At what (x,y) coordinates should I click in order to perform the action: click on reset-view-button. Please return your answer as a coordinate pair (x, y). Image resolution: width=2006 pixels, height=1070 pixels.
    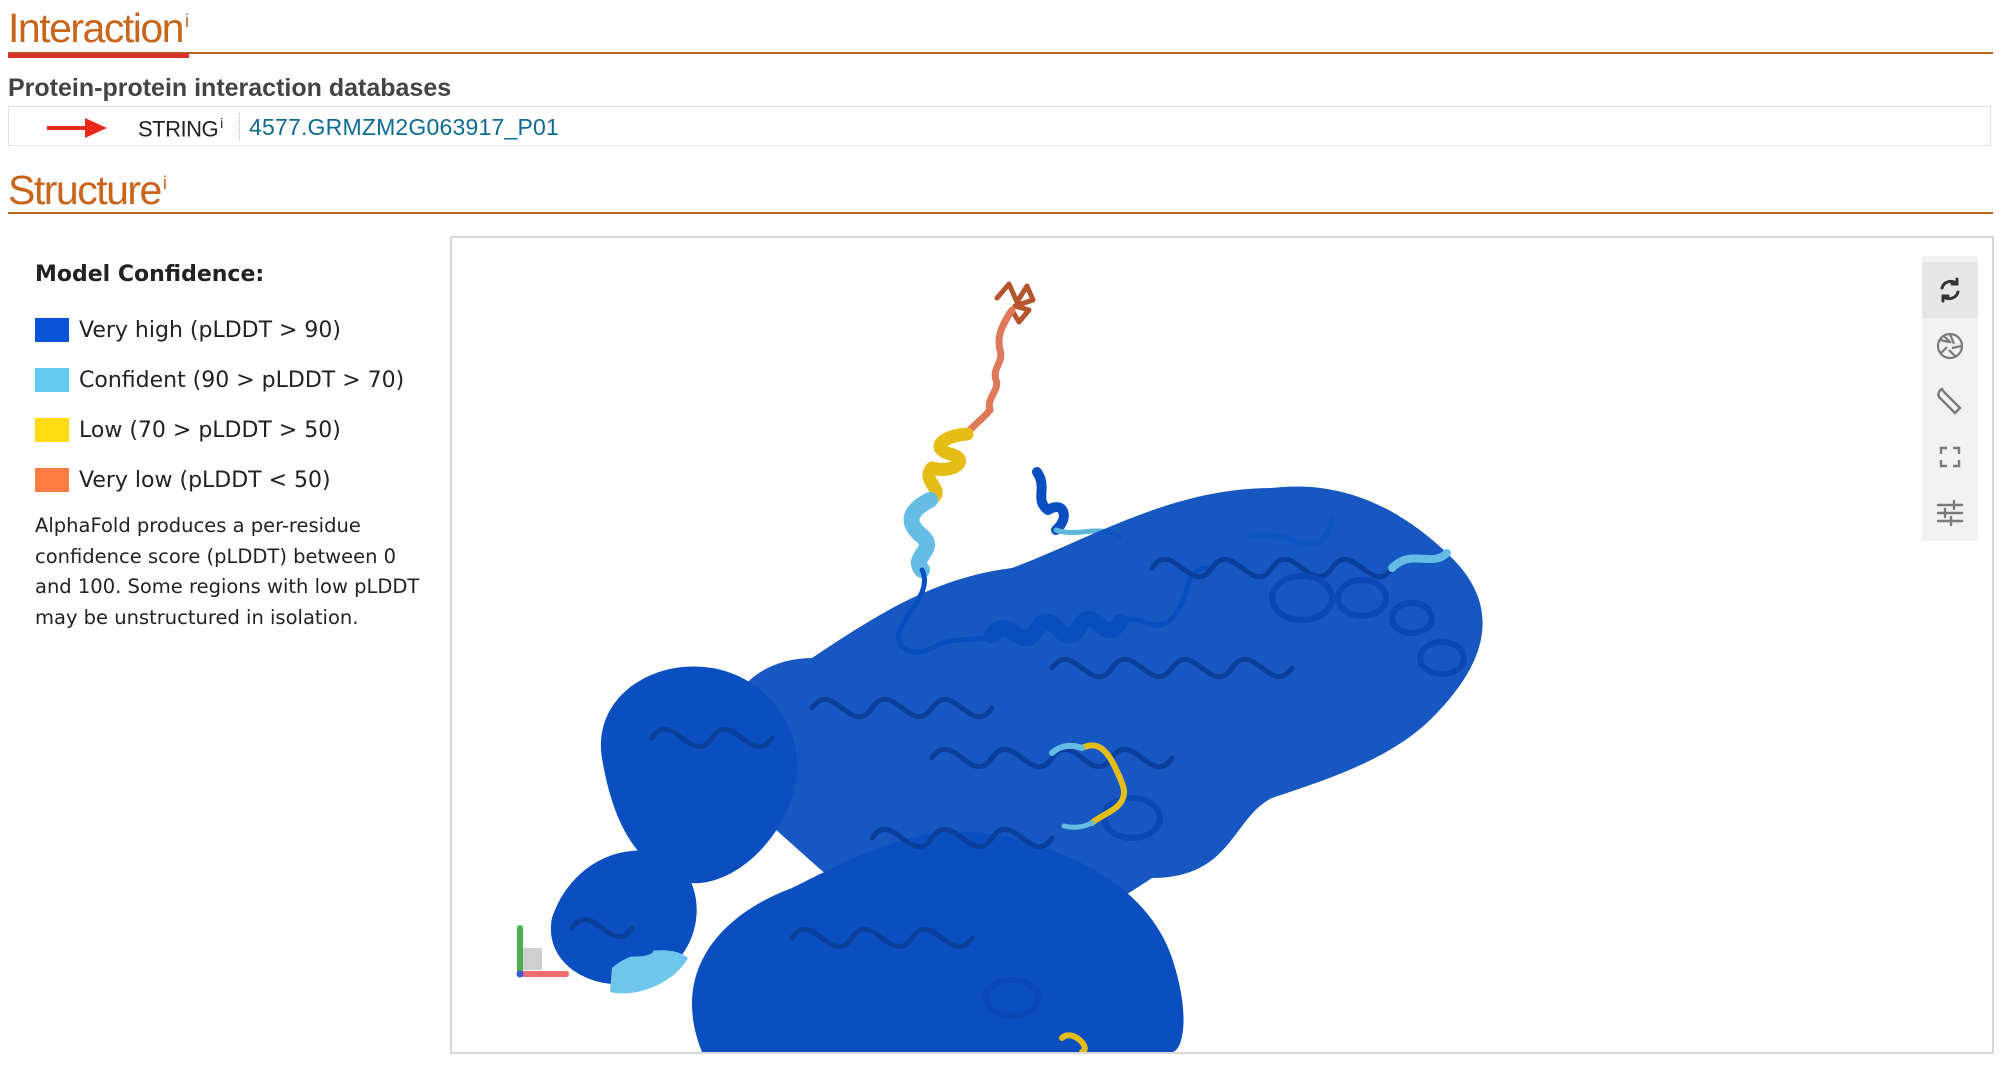
    Looking at the image, I should click on (1950, 290).